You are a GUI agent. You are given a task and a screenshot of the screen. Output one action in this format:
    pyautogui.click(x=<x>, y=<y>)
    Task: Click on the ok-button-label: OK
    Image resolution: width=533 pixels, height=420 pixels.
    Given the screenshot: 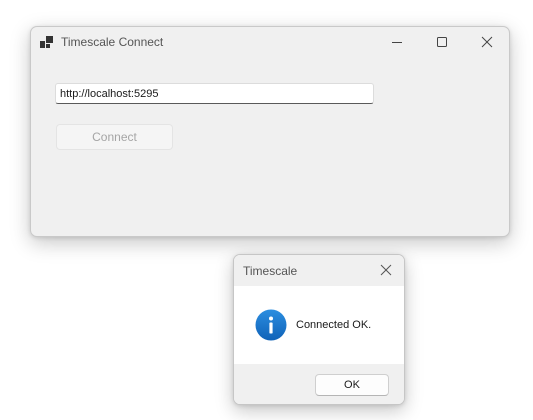 What is the action you would take?
    pyautogui.click(x=352, y=385)
    